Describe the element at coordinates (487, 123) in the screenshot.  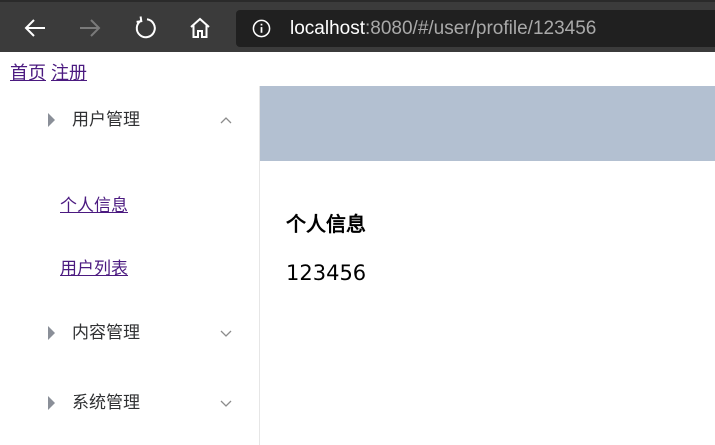
I see `page-header` at that location.